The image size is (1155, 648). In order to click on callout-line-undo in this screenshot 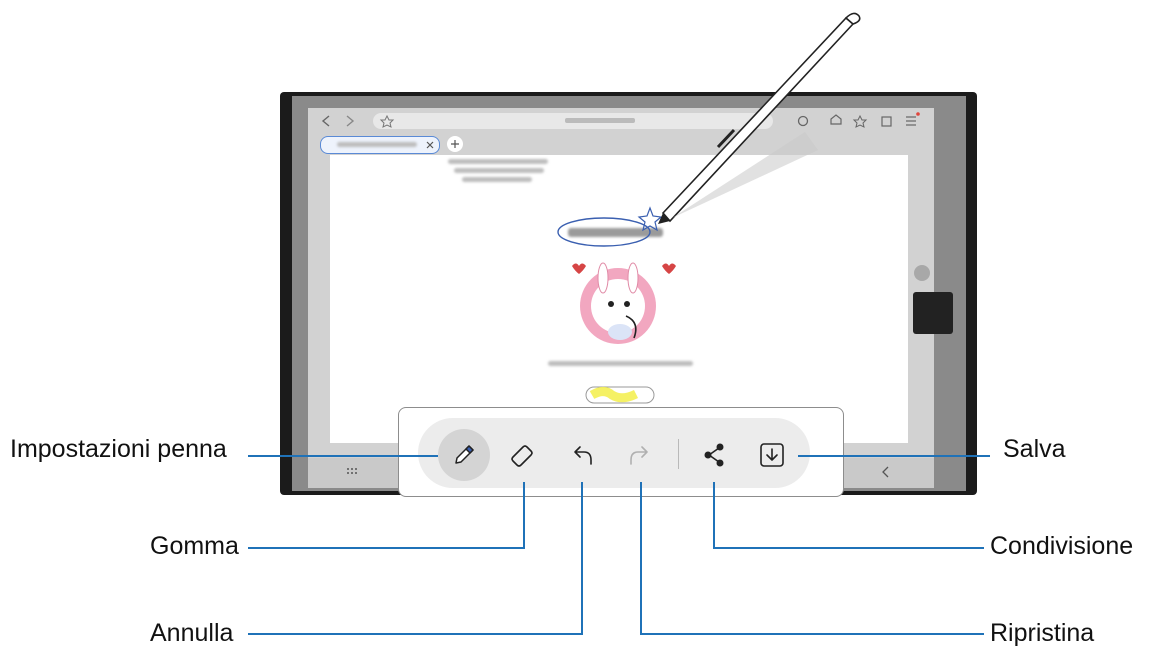, I will do `click(415, 558)`.